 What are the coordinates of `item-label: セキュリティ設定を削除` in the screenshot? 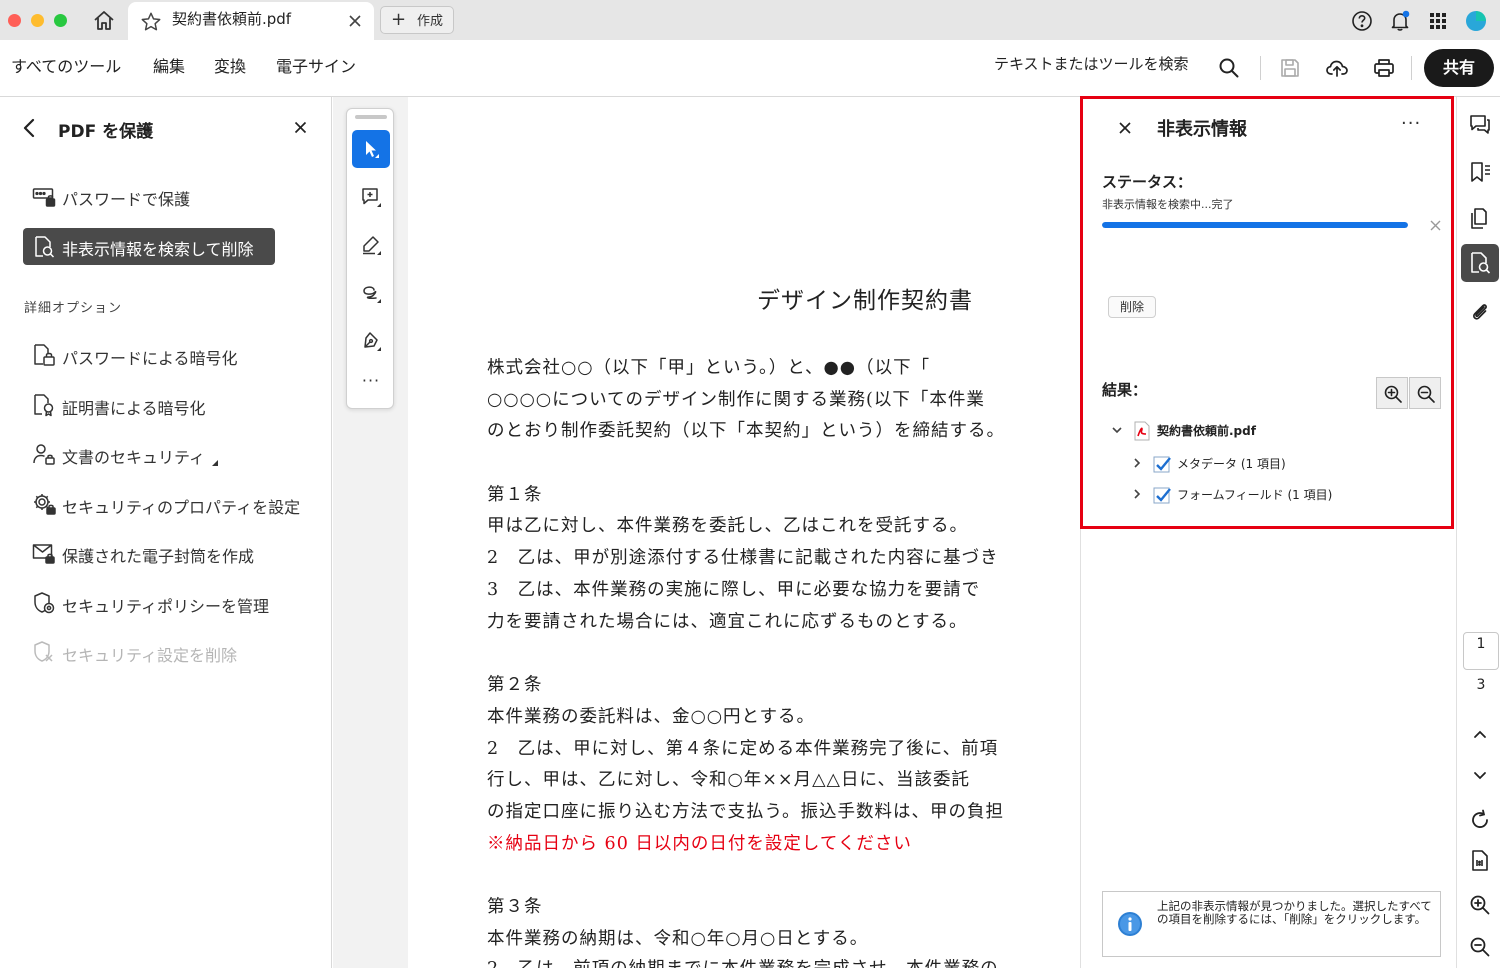 It's located at (150, 655).